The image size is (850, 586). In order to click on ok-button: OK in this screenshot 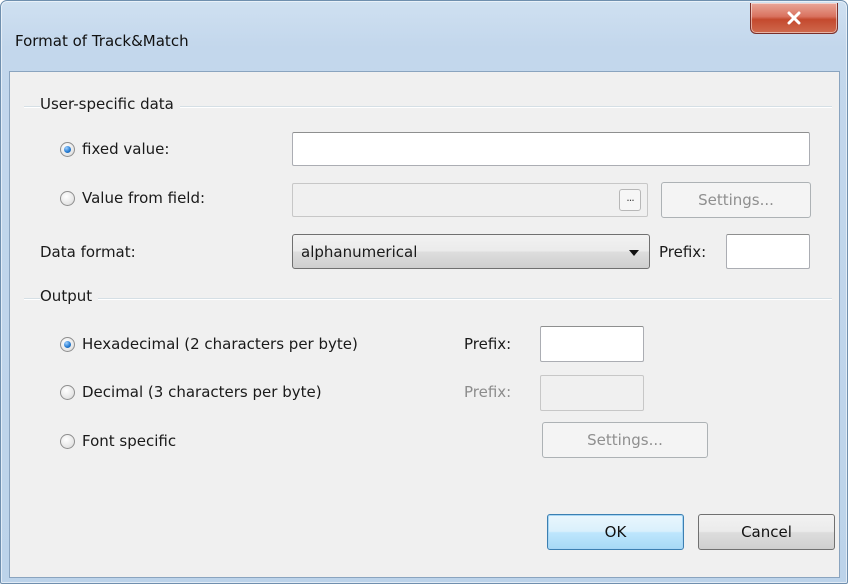, I will do `click(615, 532)`.